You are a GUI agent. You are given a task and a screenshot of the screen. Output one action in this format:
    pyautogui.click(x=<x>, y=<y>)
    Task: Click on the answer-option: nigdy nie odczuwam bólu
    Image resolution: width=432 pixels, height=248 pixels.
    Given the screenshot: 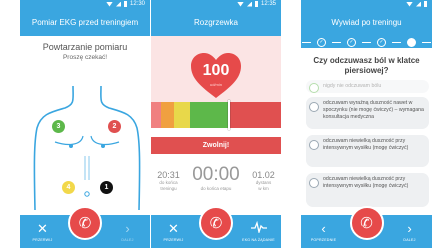 What is the action you would take?
    pyautogui.click(x=367, y=86)
    